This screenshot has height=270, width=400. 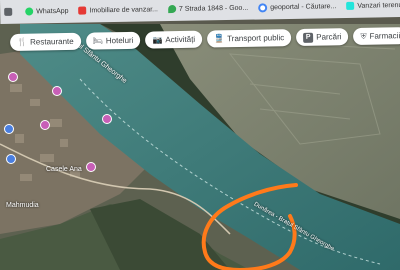 I want to click on whatsapp-icon, so click(x=29, y=11).